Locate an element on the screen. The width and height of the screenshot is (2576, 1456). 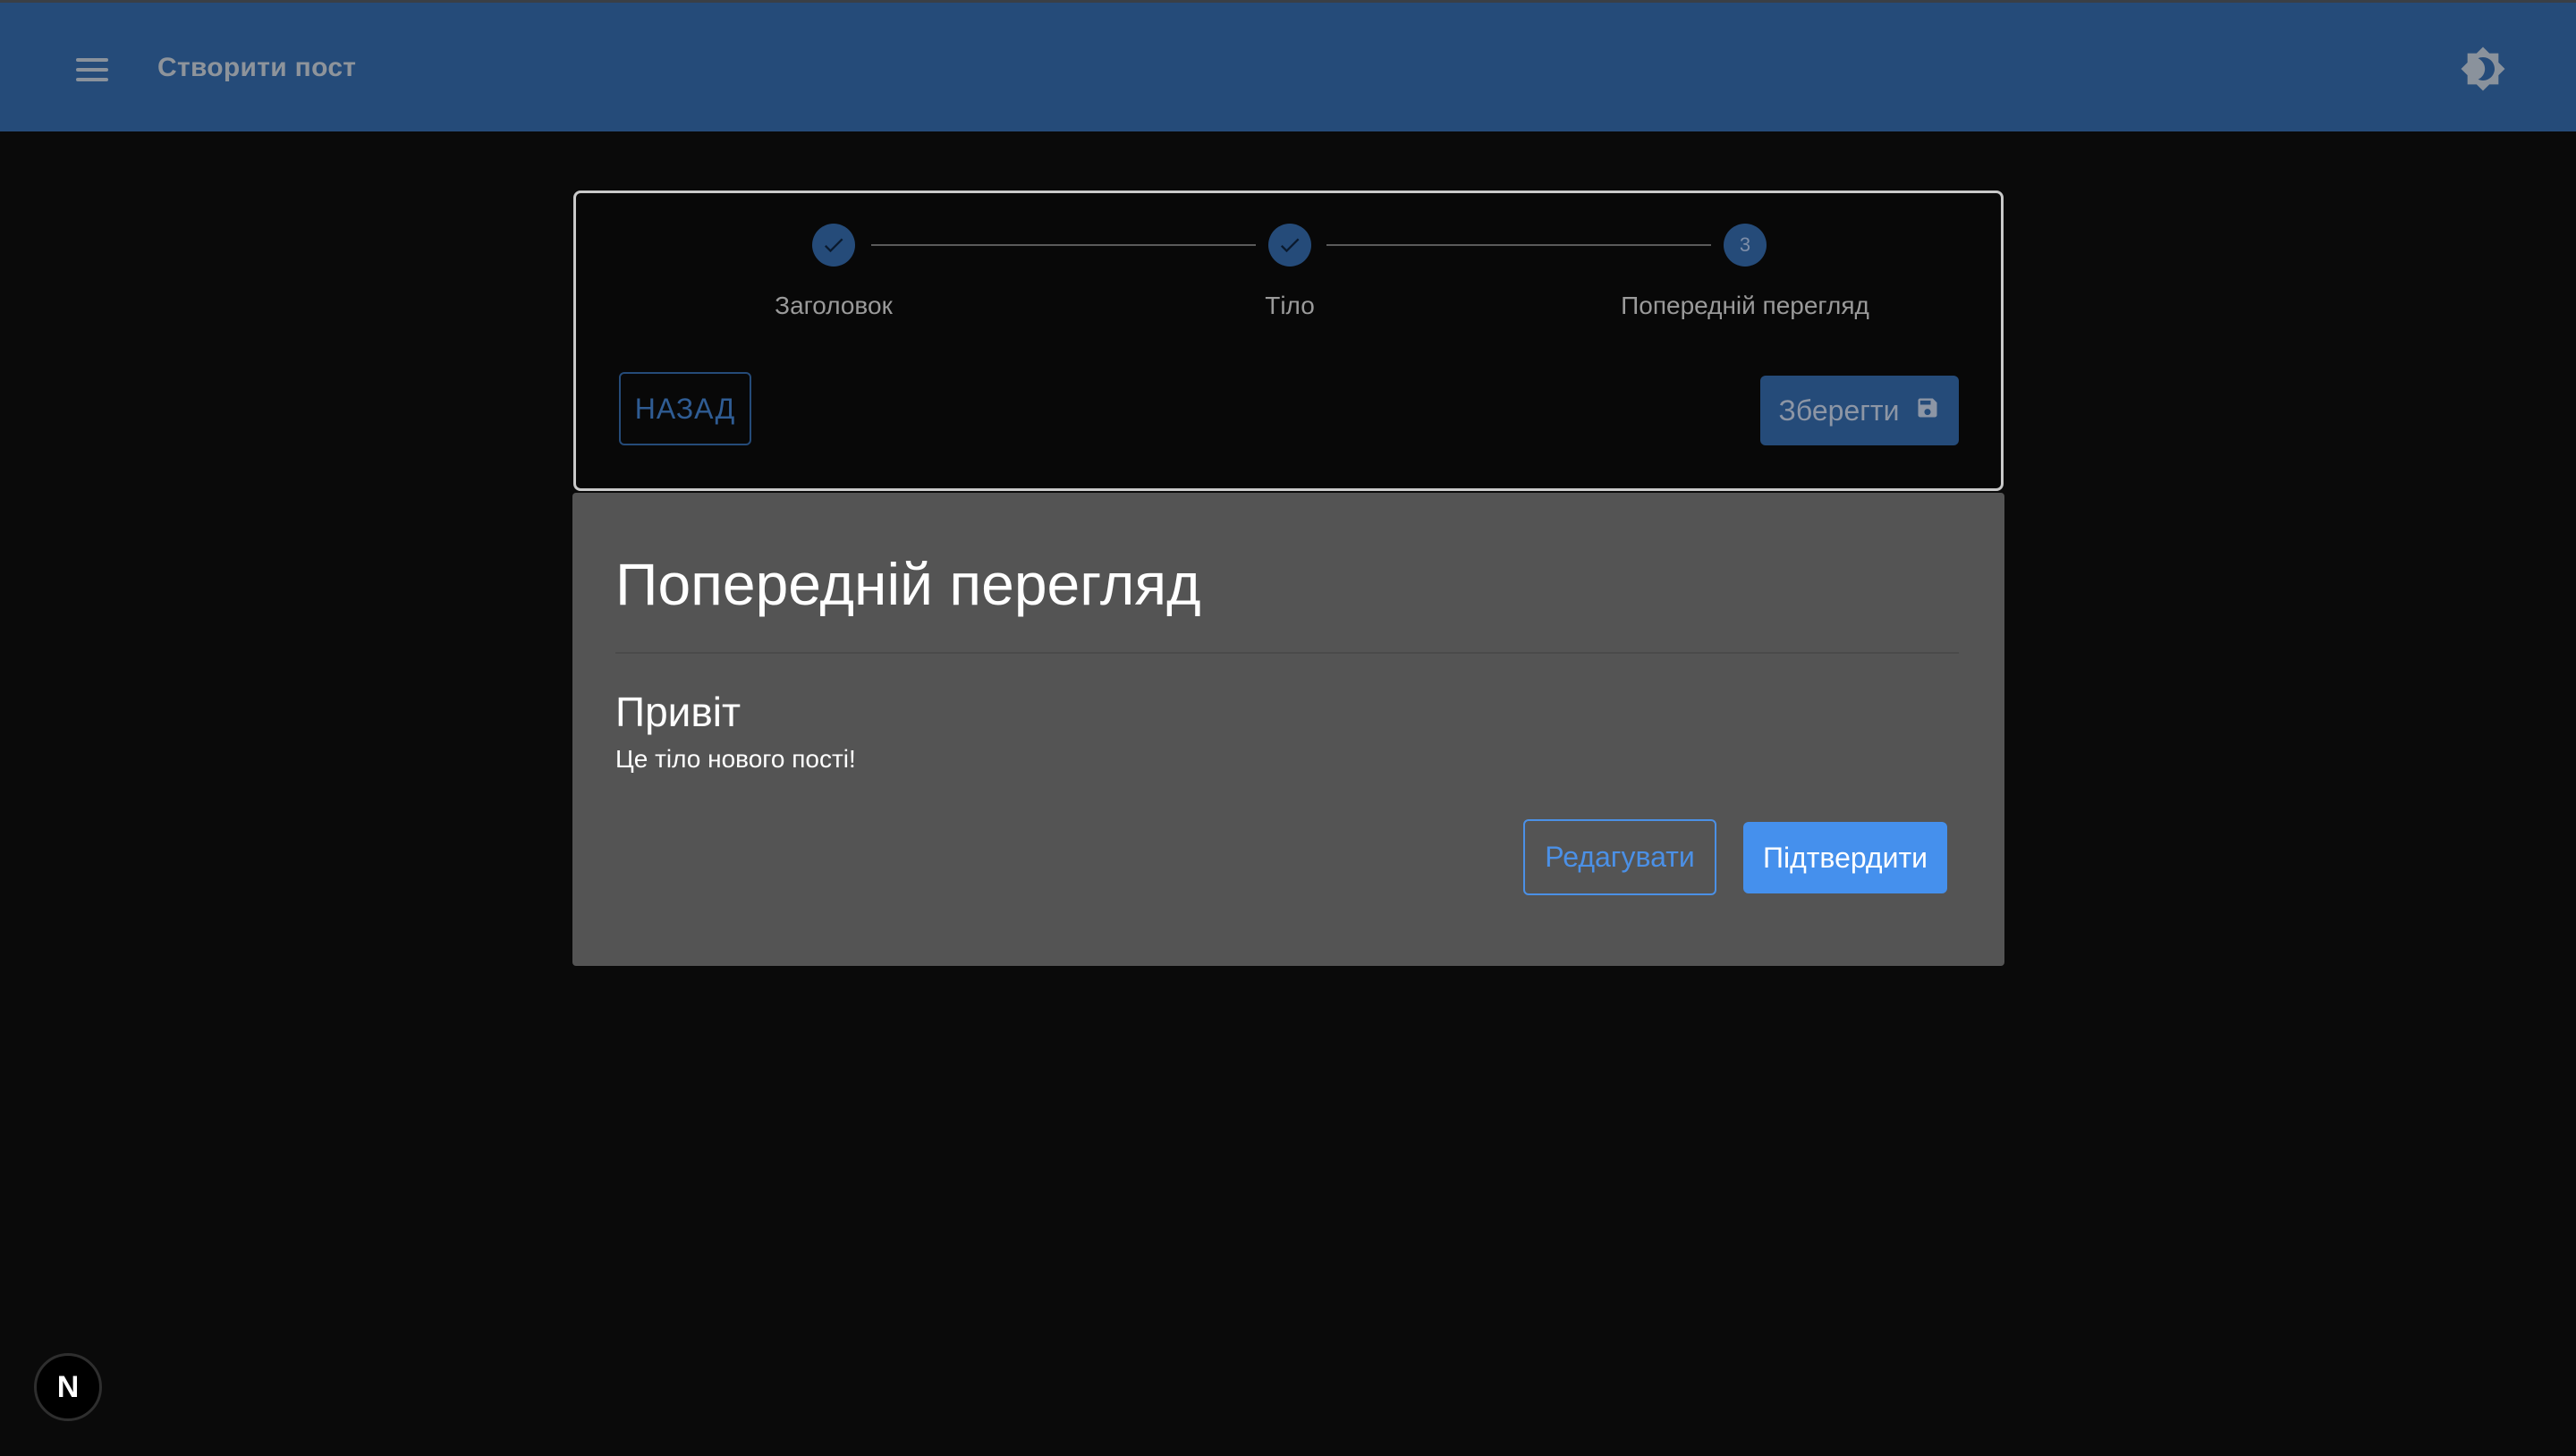
nextjs-letter: N is located at coordinates (68, 1386).